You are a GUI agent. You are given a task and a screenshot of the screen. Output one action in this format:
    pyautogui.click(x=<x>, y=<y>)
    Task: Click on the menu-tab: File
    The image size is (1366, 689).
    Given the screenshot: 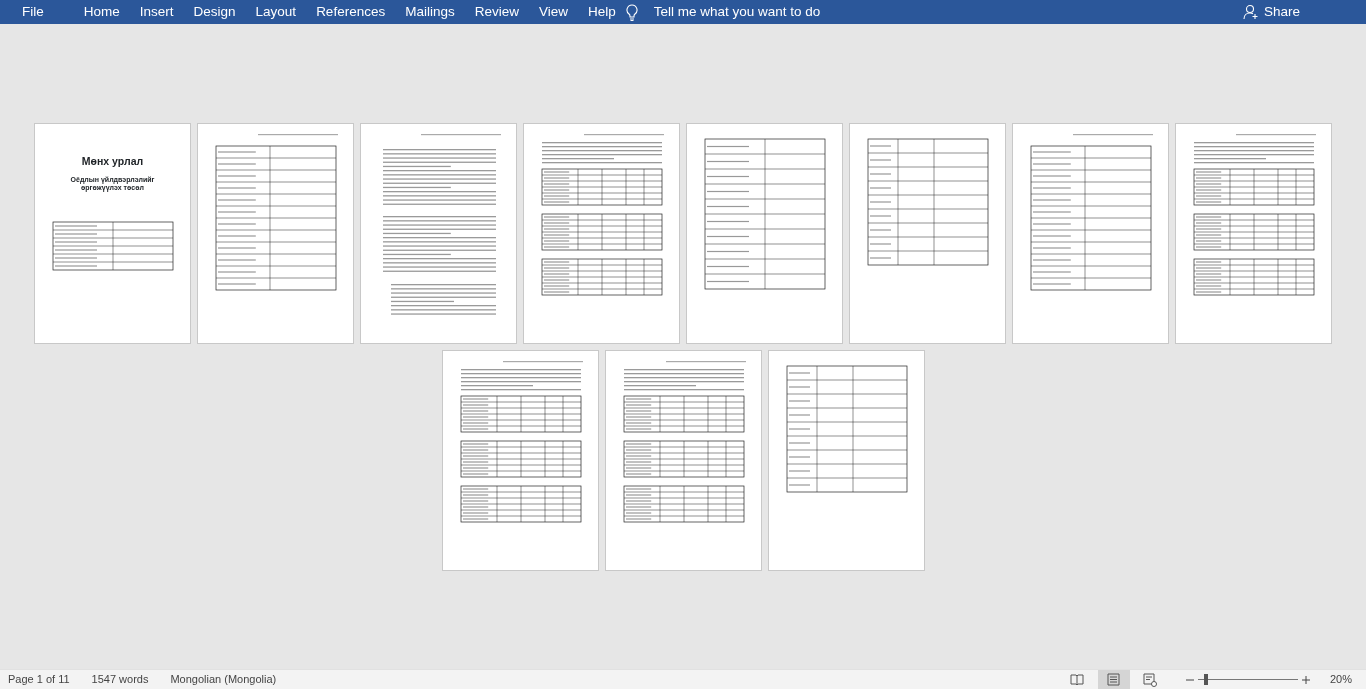 What is the action you would take?
    pyautogui.click(x=33, y=12)
    